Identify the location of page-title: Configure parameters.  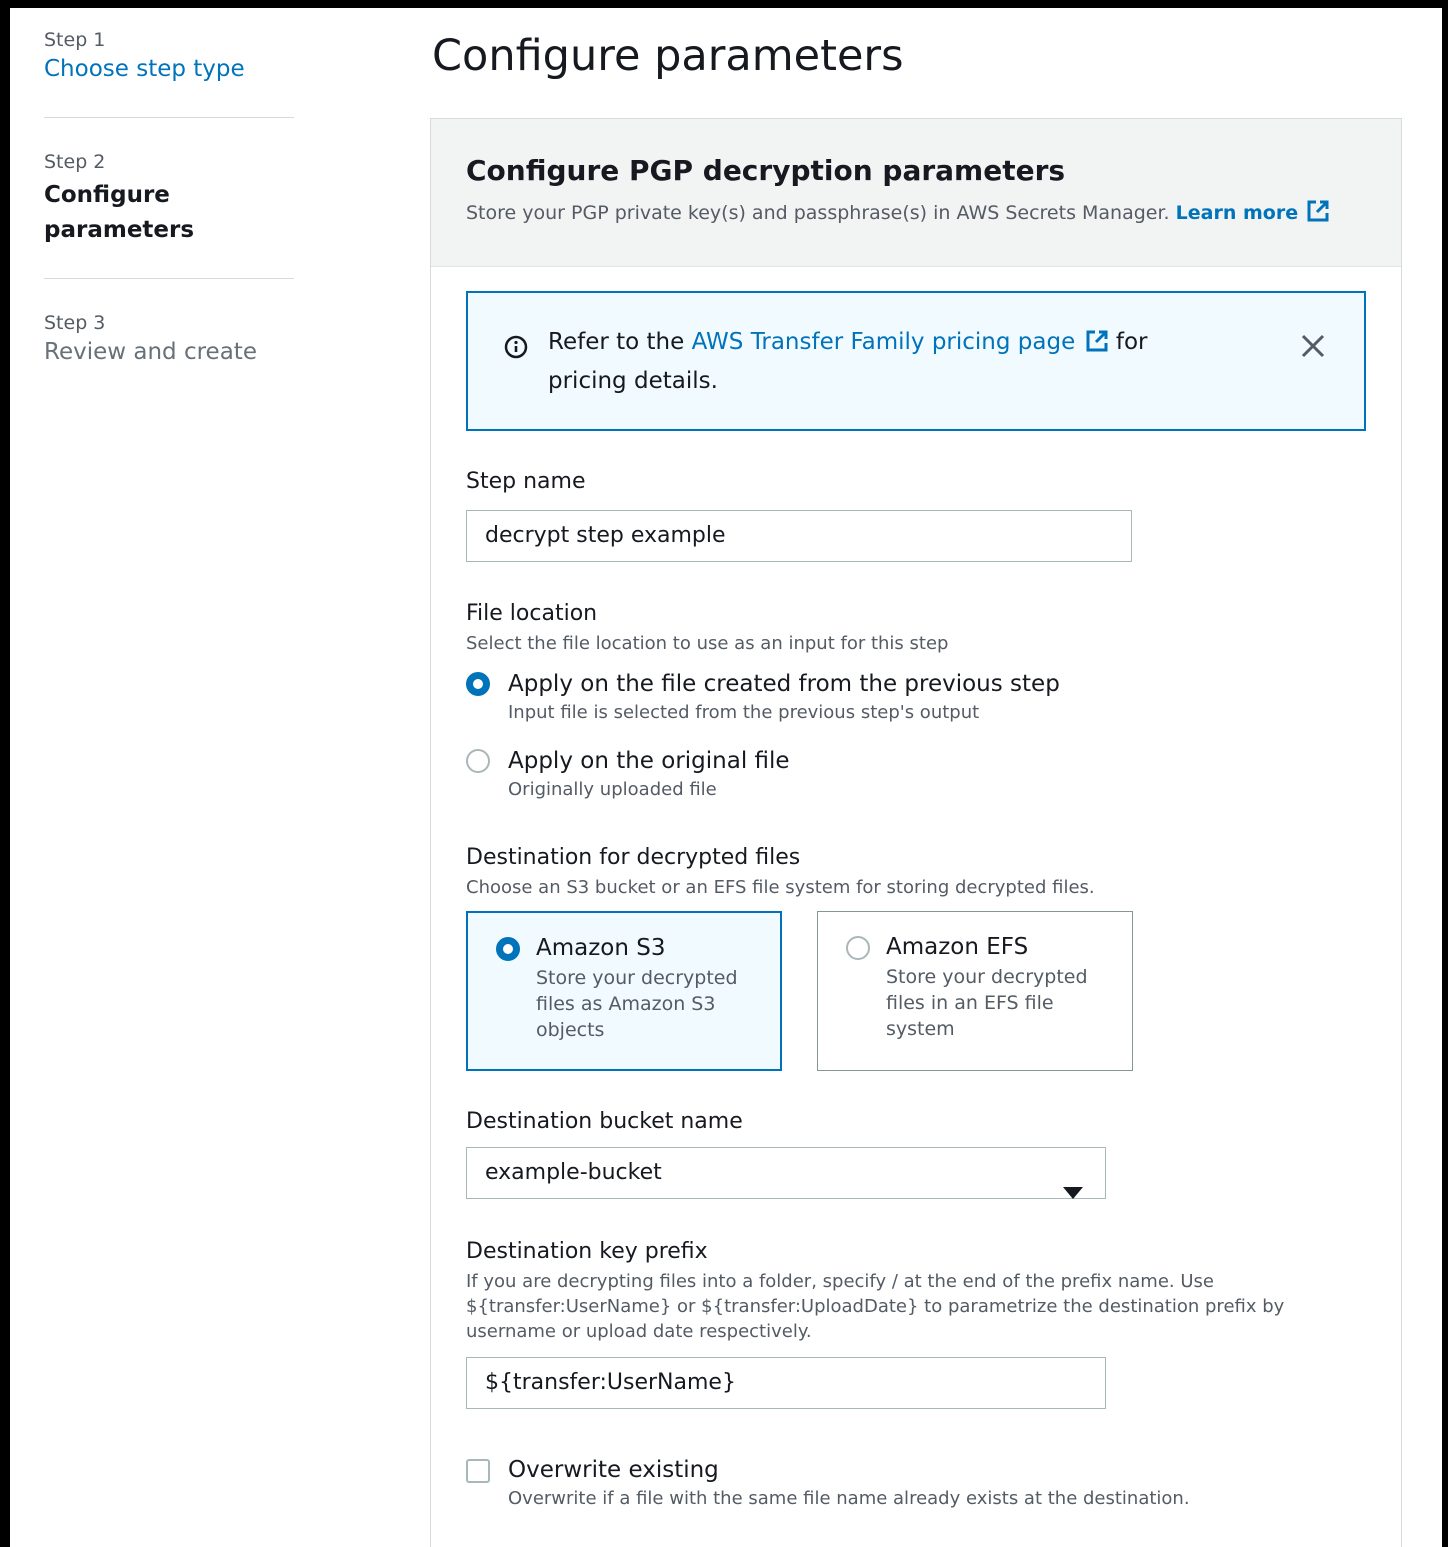
(668, 56).